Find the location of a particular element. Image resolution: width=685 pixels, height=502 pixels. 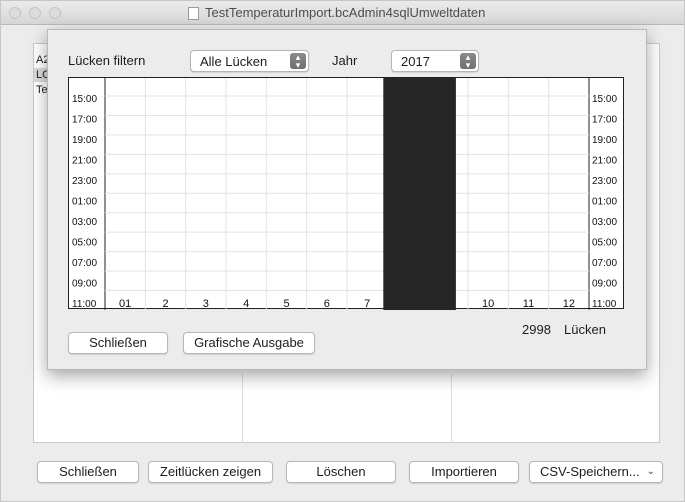

y-tick-label-right: 19:00 is located at coordinates (604, 140).